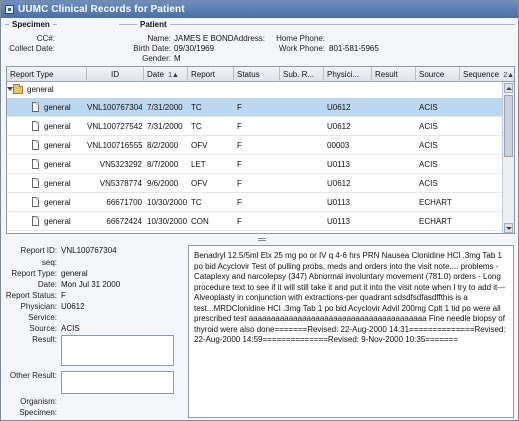 The width and height of the screenshot is (519, 421). Describe the element at coordinates (153, 24) in the screenshot. I see `patient-section-label: Patient` at that location.